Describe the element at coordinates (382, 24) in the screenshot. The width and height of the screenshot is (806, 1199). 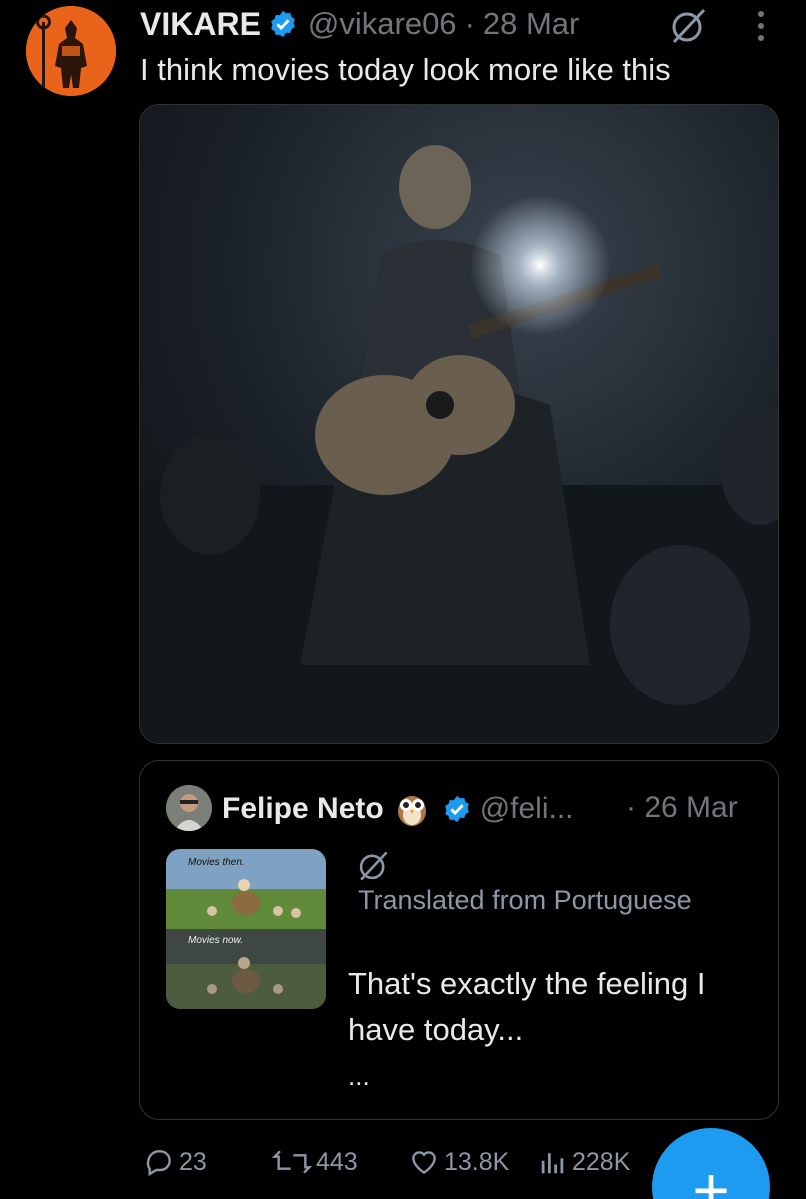
I see `author-handle: @vikare06` at that location.